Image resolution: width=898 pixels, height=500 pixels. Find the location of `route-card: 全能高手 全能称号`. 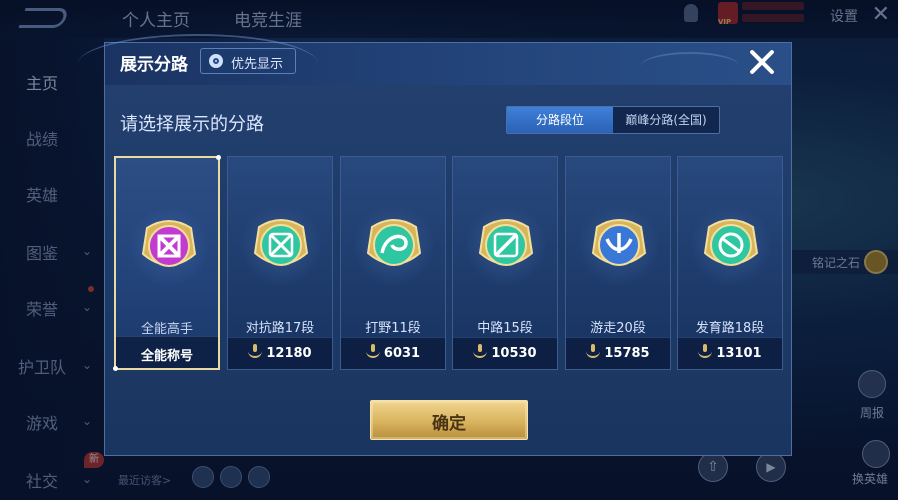

route-card: 全能高手 全能称号 is located at coordinates (167, 263).